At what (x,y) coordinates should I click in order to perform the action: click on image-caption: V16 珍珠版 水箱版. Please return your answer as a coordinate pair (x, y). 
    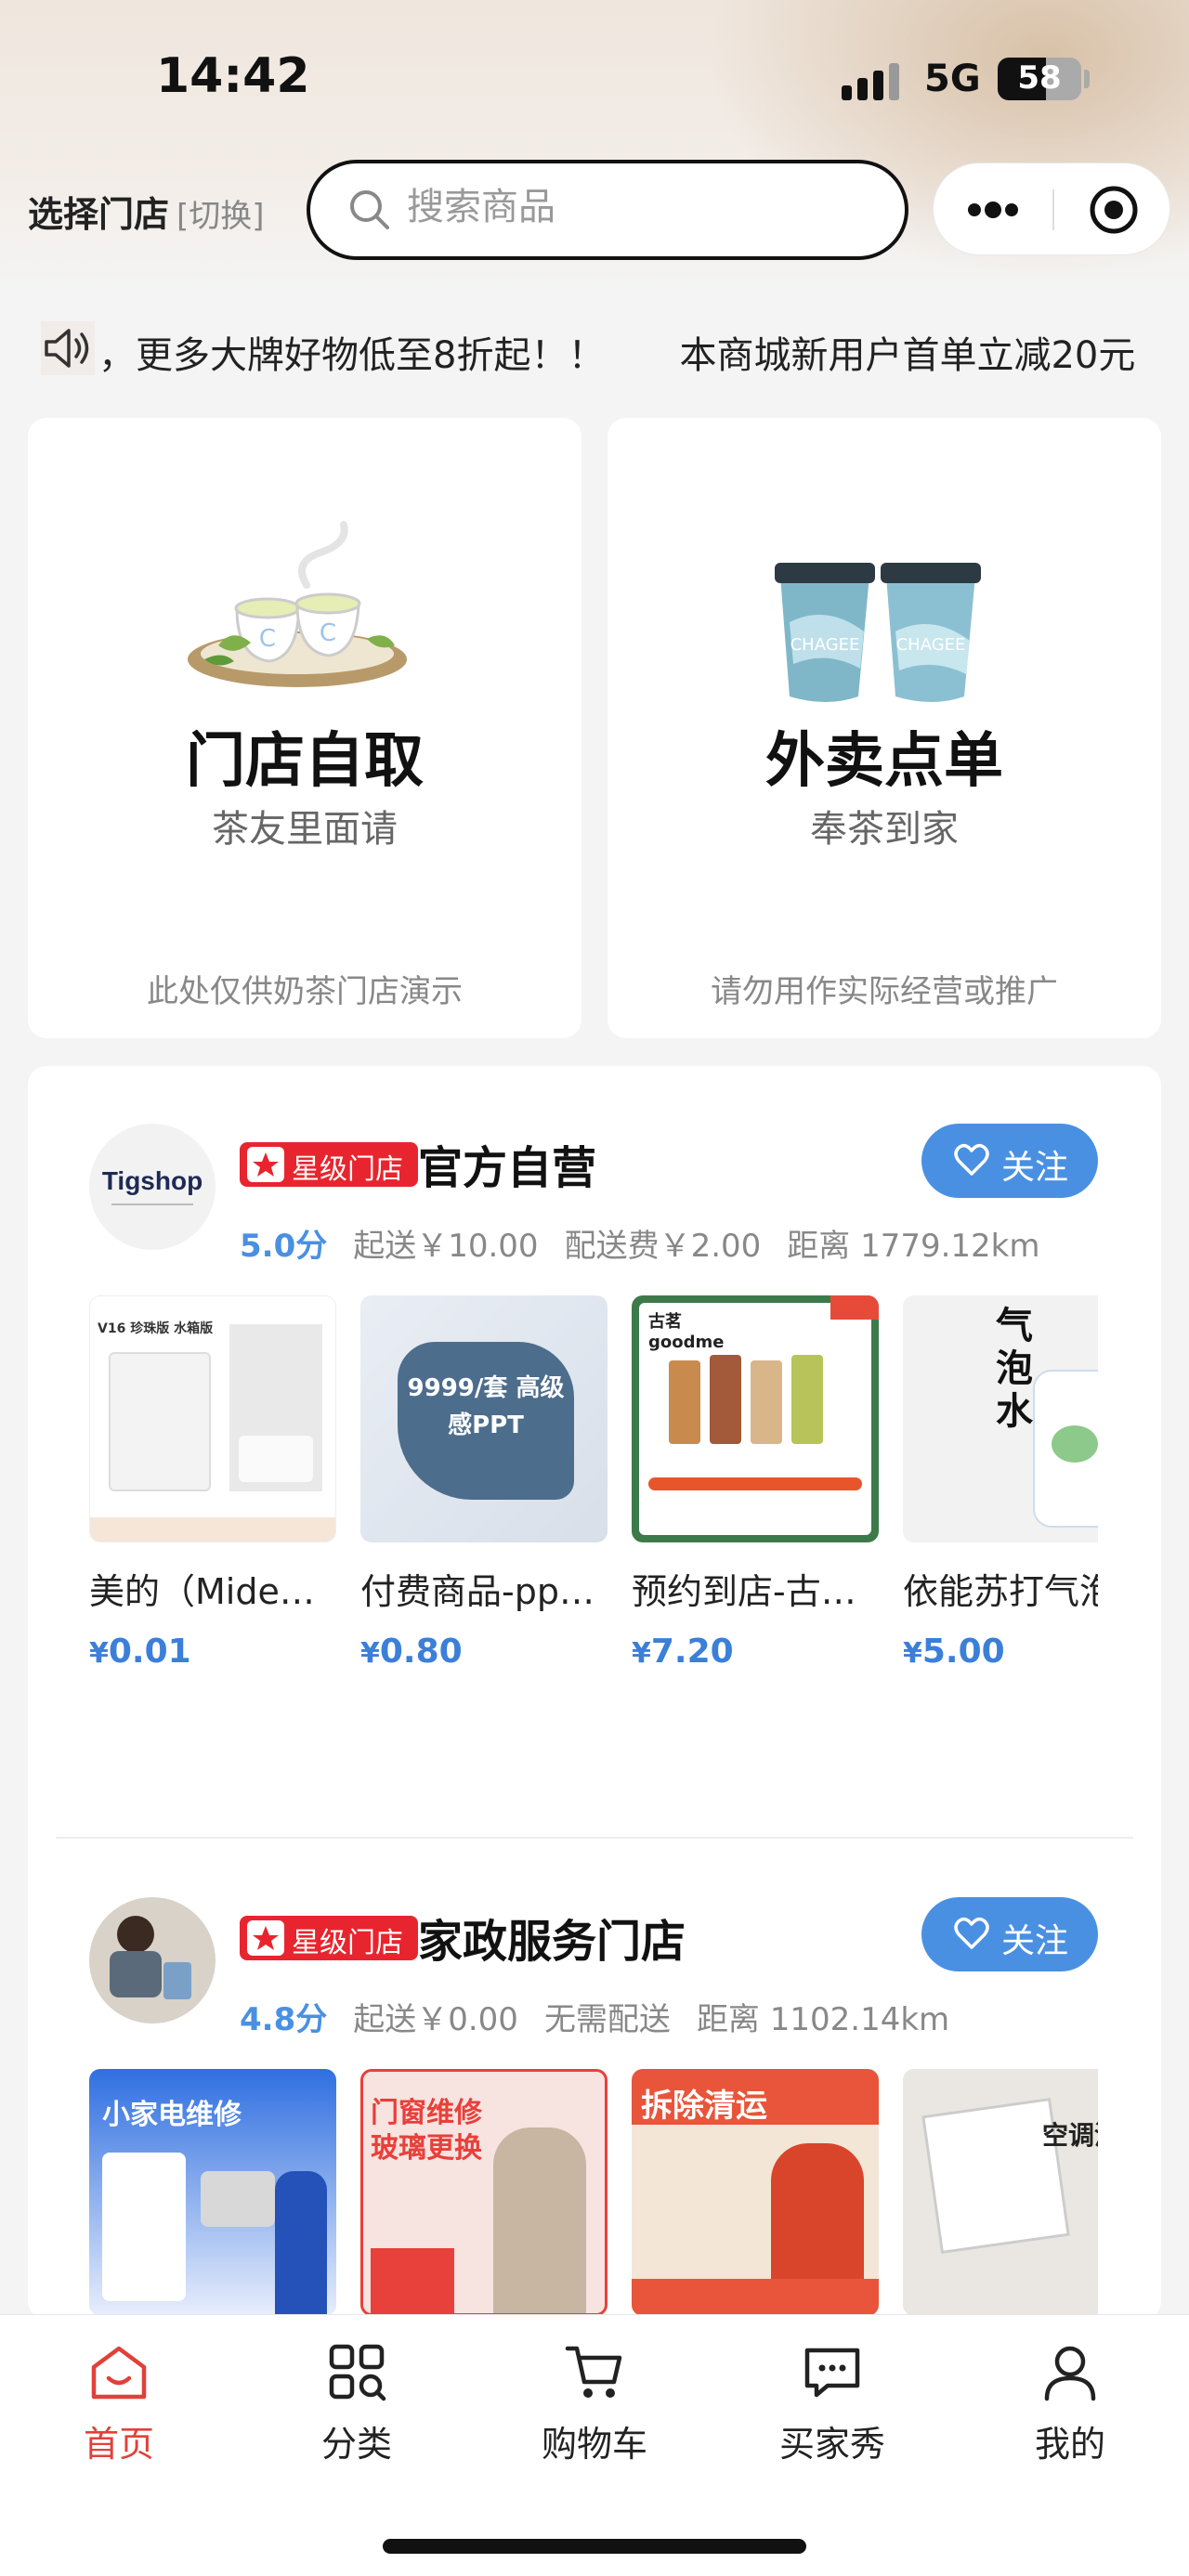
    Looking at the image, I should click on (156, 1328).